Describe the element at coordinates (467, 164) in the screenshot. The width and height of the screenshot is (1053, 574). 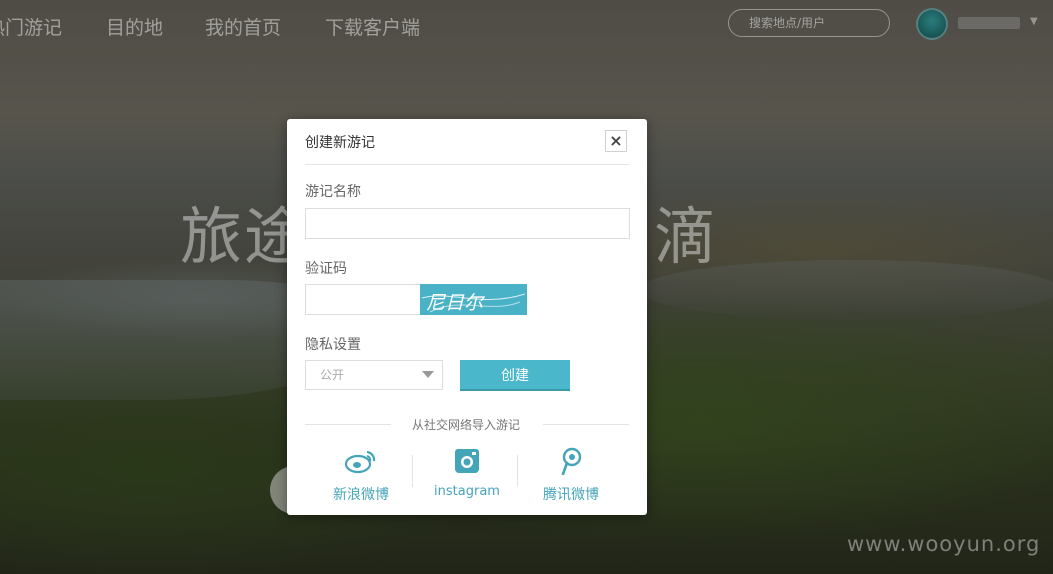
I see `divider` at that location.